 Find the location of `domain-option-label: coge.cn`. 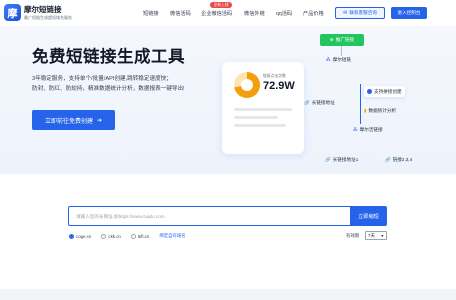

domain-option-label: coge.cn is located at coordinates (84, 236).